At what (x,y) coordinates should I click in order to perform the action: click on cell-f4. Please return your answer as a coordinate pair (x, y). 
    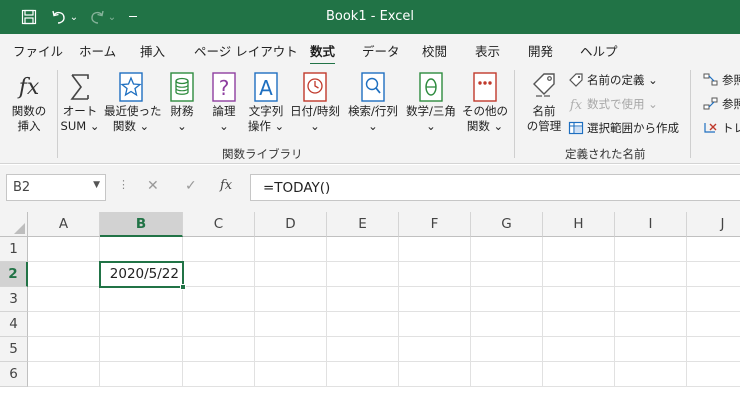
    Looking at the image, I should click on (435, 324).